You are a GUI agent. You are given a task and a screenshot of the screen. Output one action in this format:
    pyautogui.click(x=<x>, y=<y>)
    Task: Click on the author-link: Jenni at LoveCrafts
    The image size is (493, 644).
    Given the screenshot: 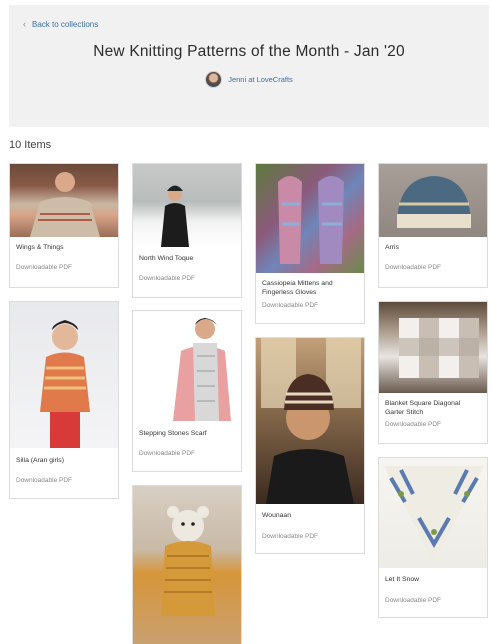 What is the action you would take?
    pyautogui.click(x=249, y=79)
    